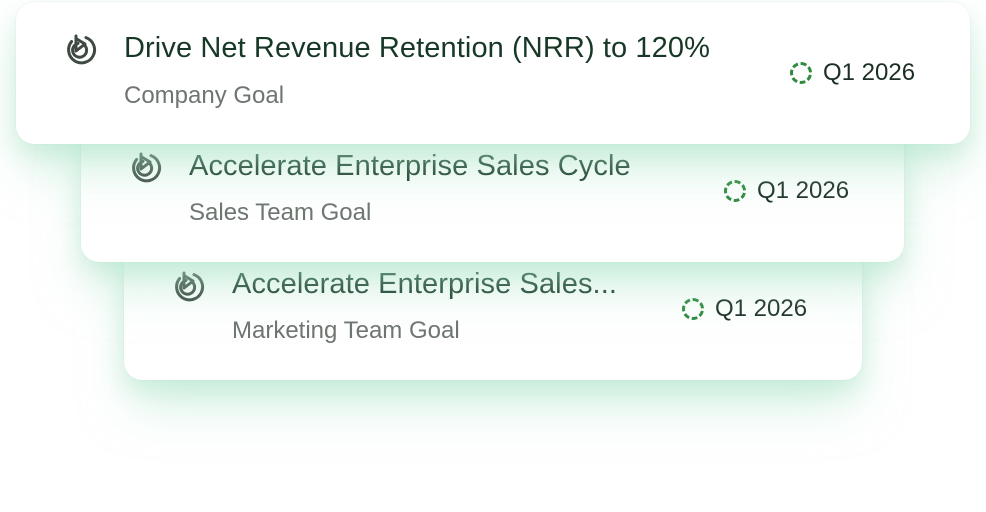 This screenshot has height=512, width=986. I want to click on goal-subtitle: Sales Team Goal, so click(280, 212).